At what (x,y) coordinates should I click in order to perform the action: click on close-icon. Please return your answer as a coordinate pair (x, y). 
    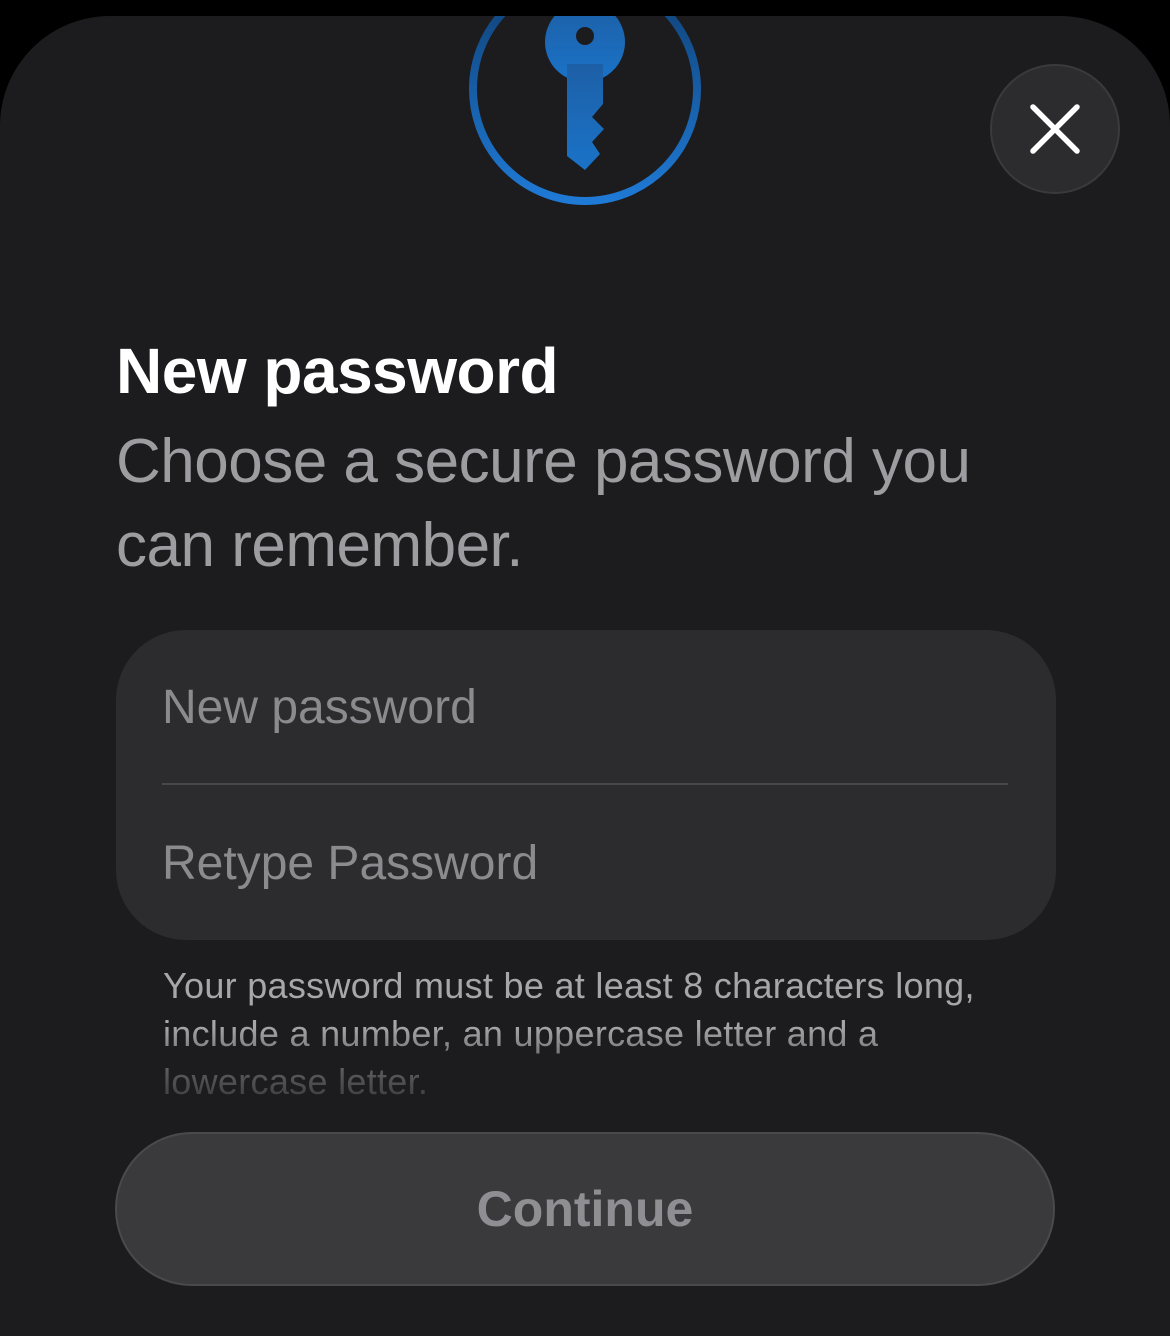
    Looking at the image, I should click on (1055, 129).